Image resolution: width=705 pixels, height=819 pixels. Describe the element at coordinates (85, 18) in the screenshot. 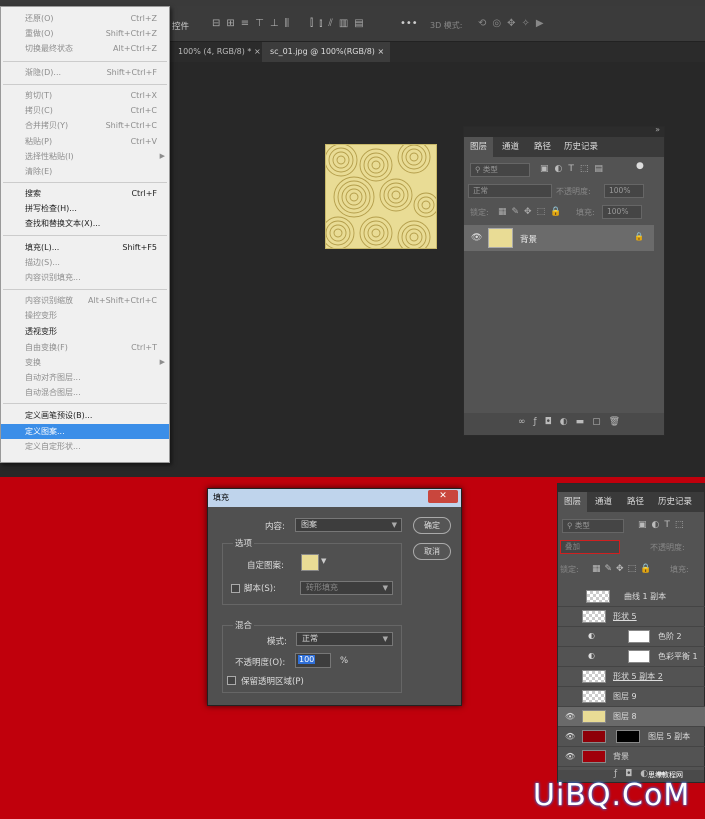

I see `menu-item-undo: 还原(O) Ctrl+Z` at that location.